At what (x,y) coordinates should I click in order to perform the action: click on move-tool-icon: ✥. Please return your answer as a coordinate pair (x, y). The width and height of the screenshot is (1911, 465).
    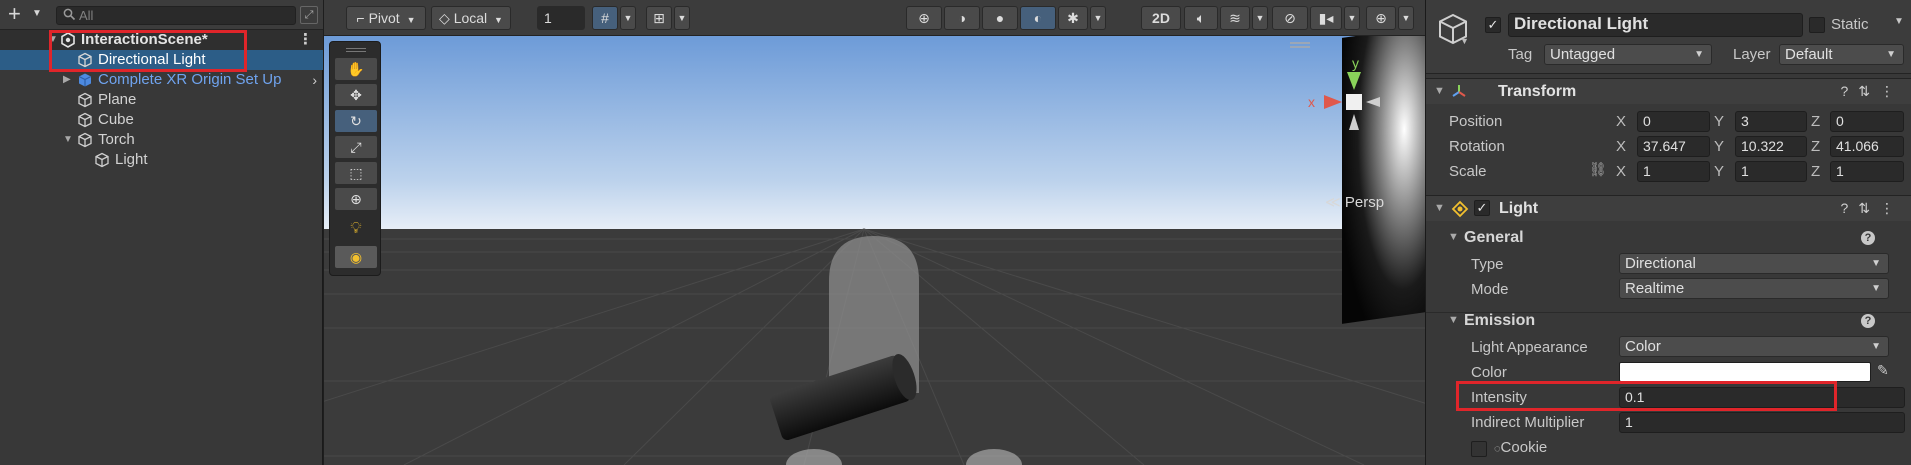
    Looking at the image, I should click on (356, 95).